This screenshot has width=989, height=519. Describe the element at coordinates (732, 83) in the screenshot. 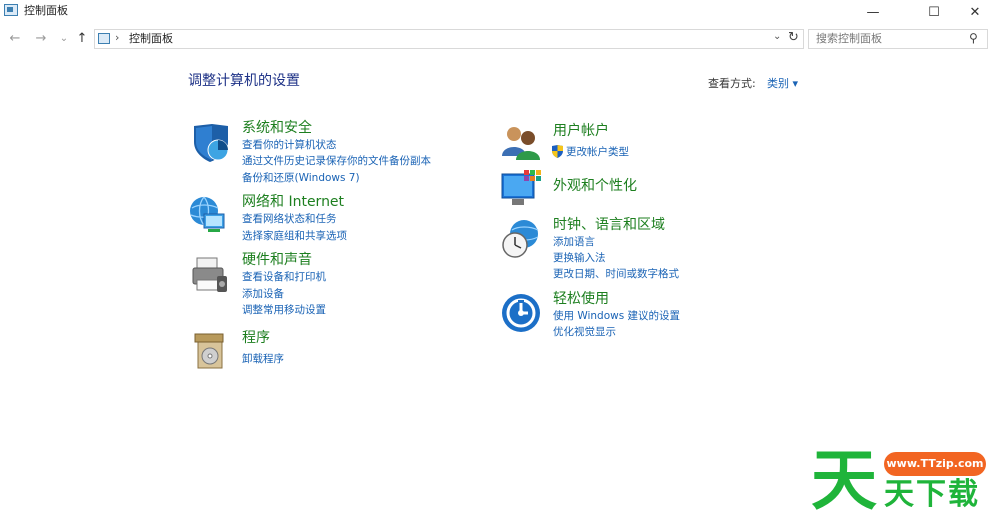

I see `view-by-label: 查看方式:` at that location.